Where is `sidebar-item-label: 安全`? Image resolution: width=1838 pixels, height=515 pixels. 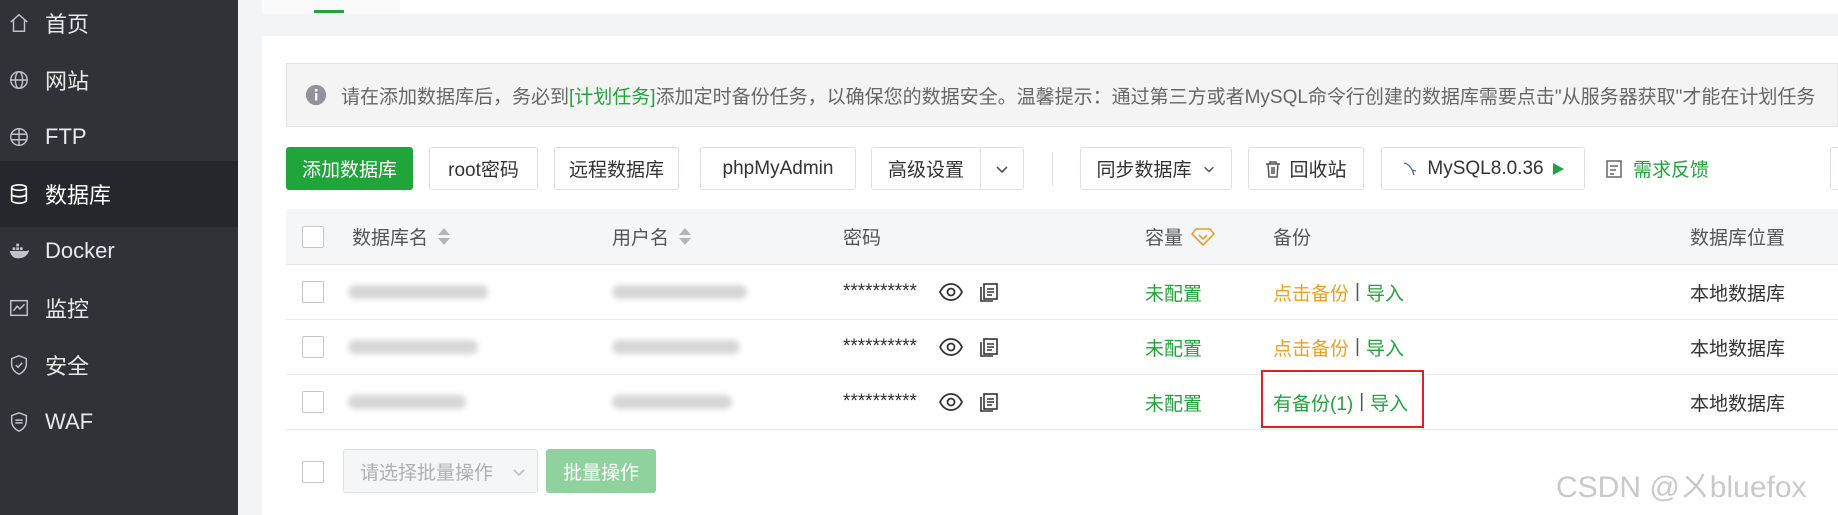 sidebar-item-label: 安全 is located at coordinates (67, 366).